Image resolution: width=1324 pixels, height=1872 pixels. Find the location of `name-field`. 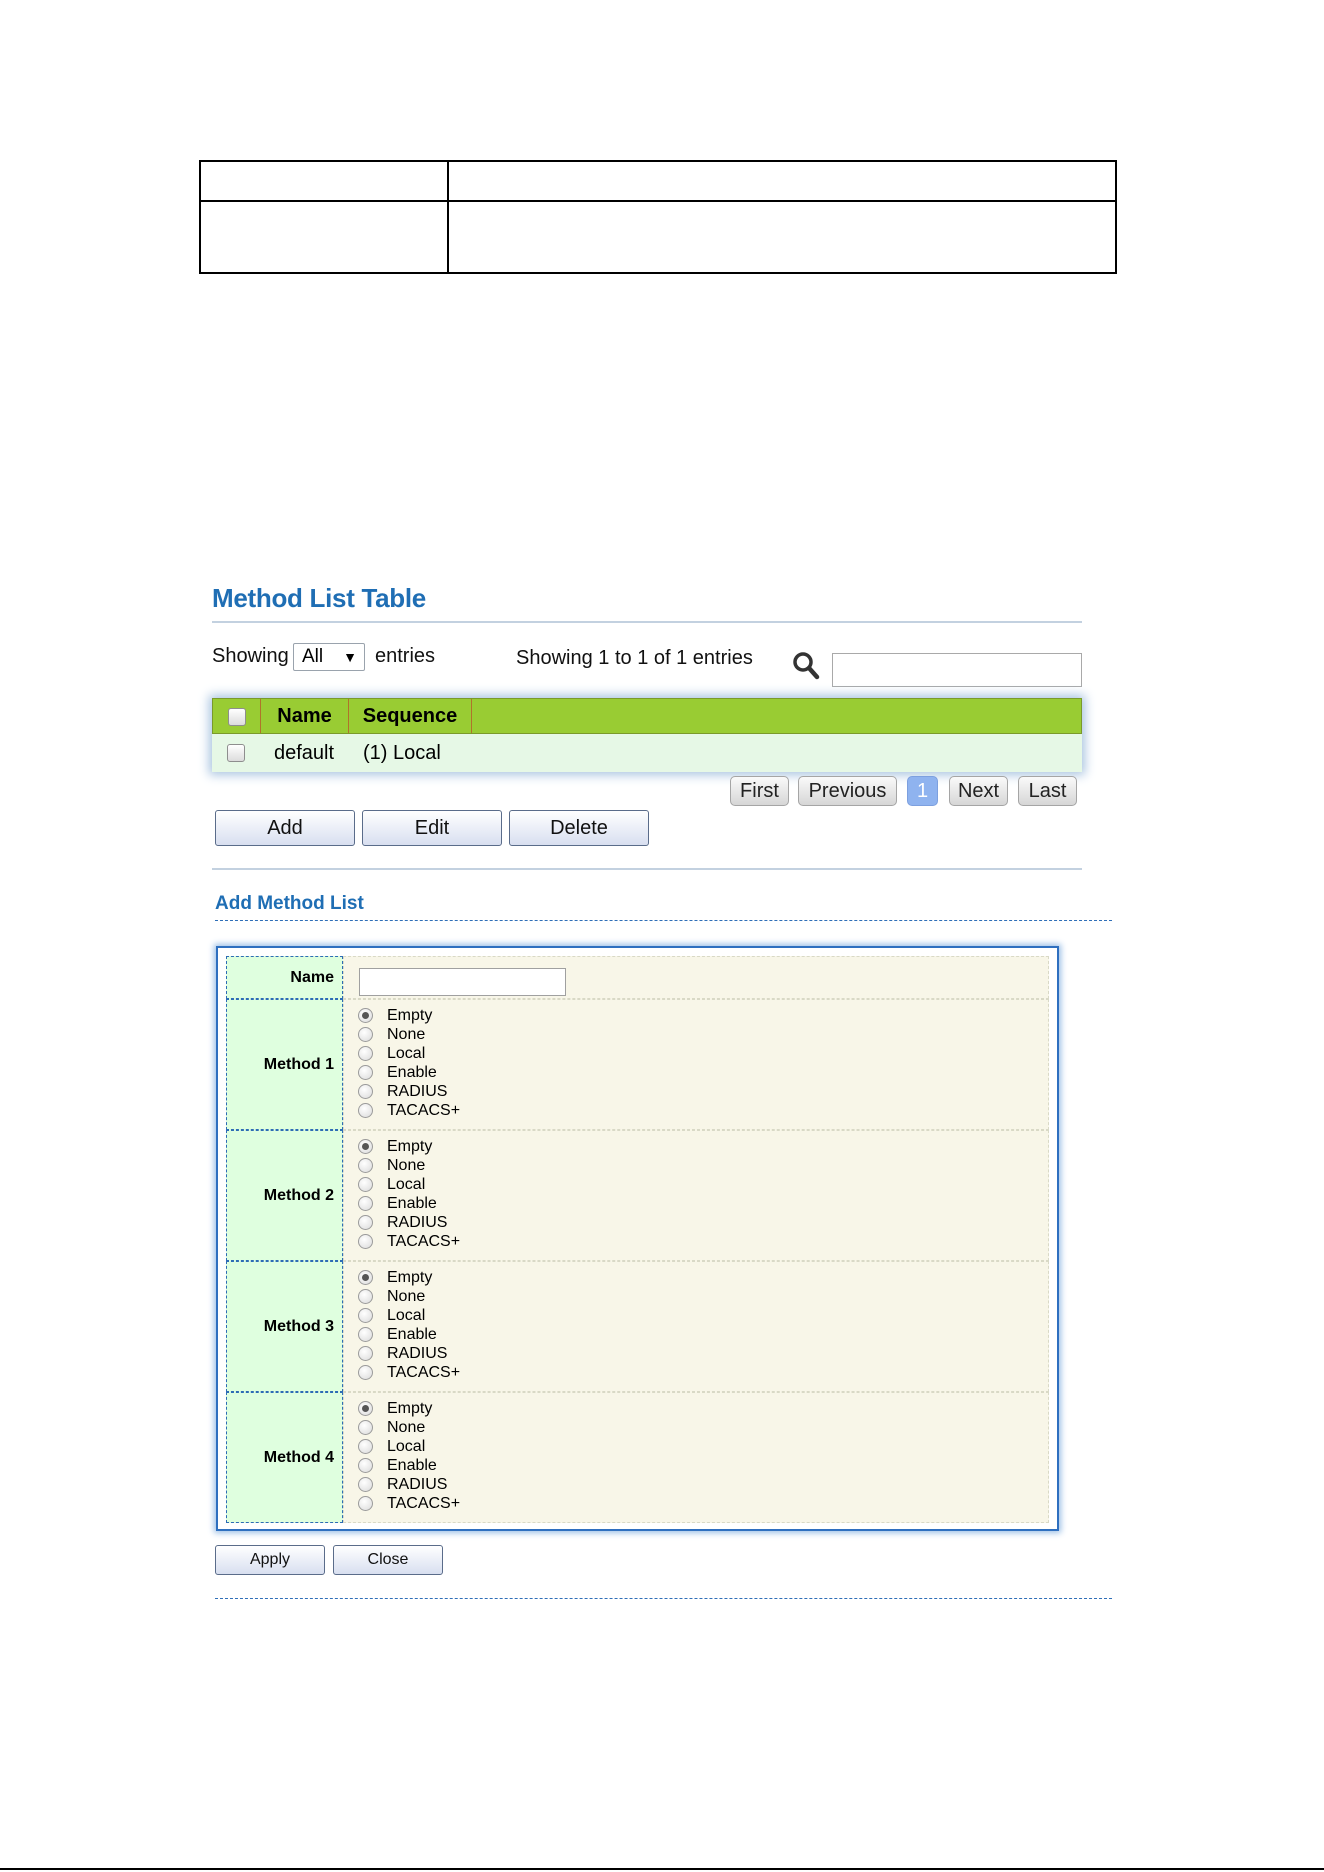

name-field is located at coordinates (462, 982).